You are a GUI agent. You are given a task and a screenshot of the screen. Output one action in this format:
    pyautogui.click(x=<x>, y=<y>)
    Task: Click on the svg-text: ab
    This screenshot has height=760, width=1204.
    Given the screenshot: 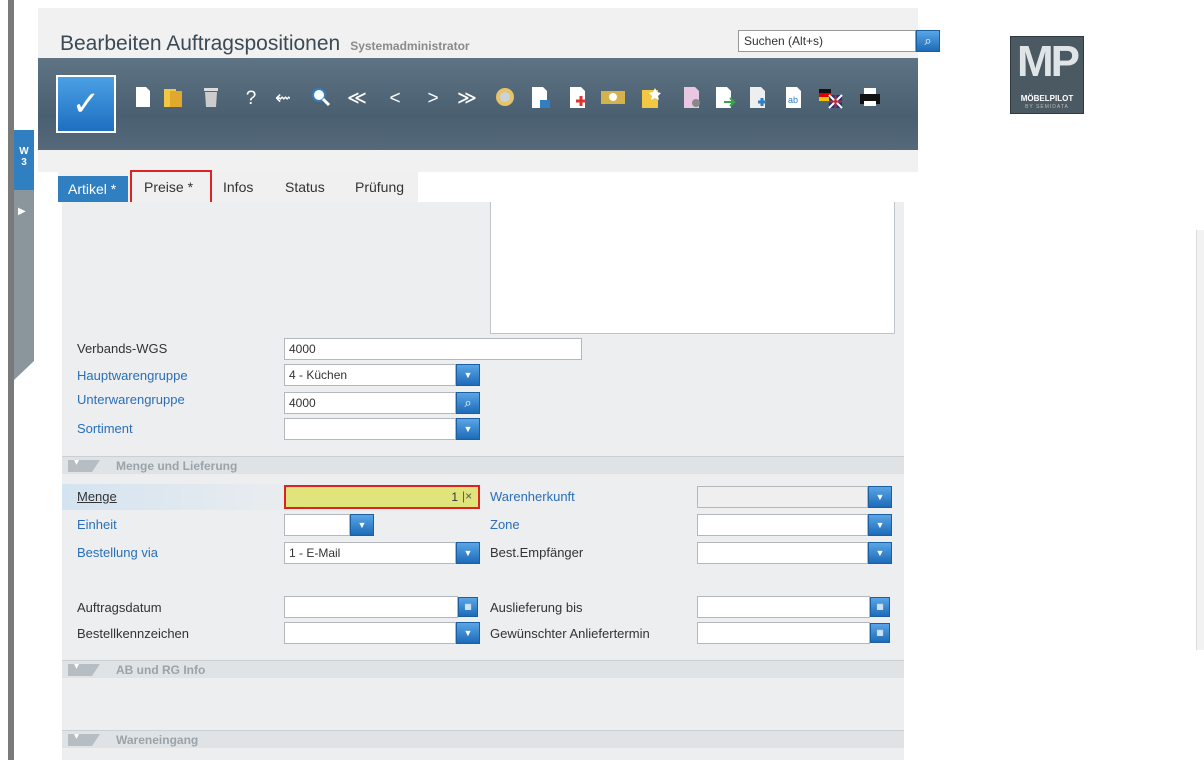 What is the action you would take?
    pyautogui.click(x=793, y=100)
    